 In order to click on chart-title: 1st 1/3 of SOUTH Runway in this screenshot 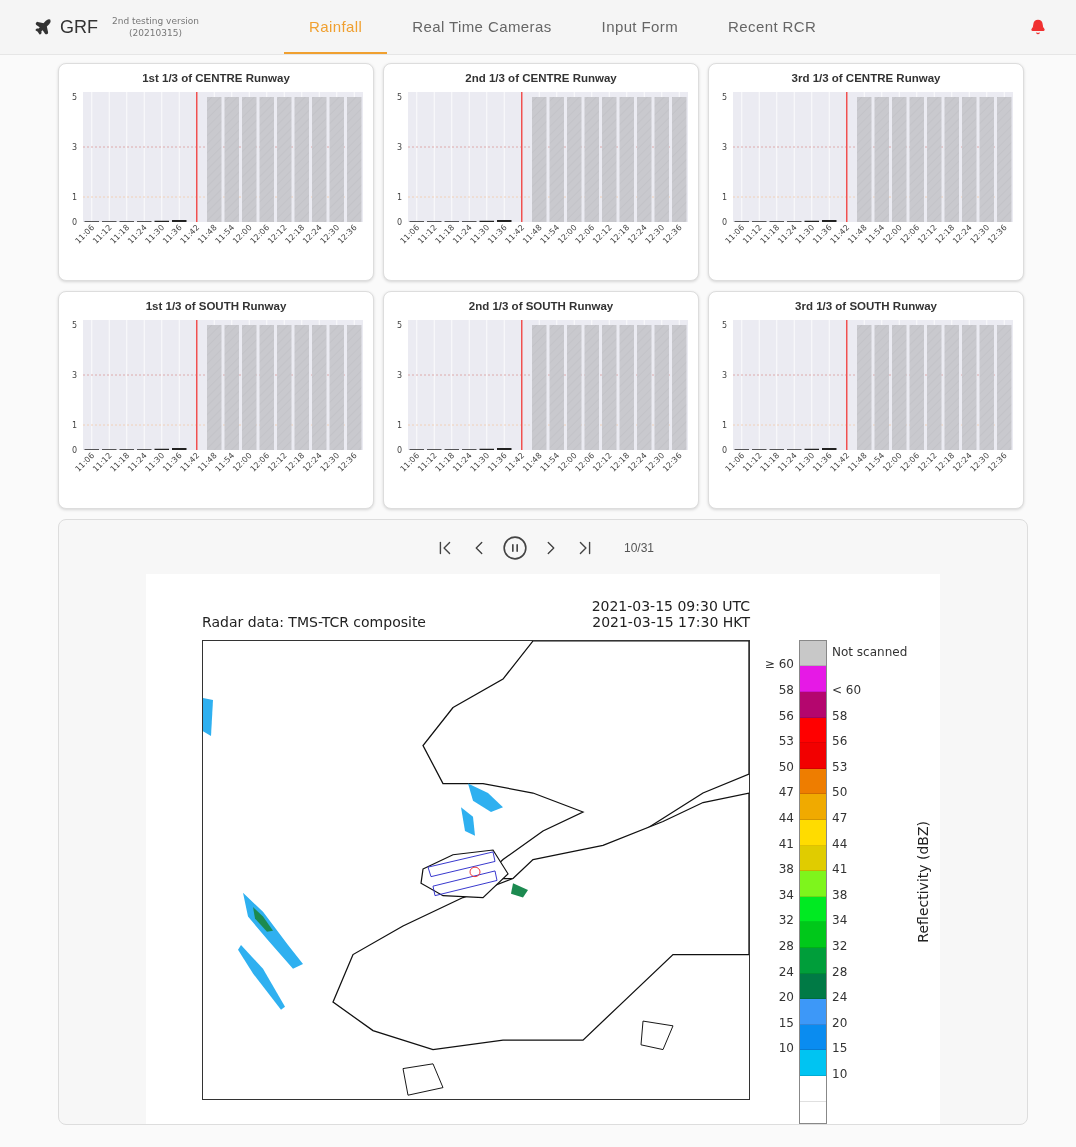, I will do `click(216, 306)`.